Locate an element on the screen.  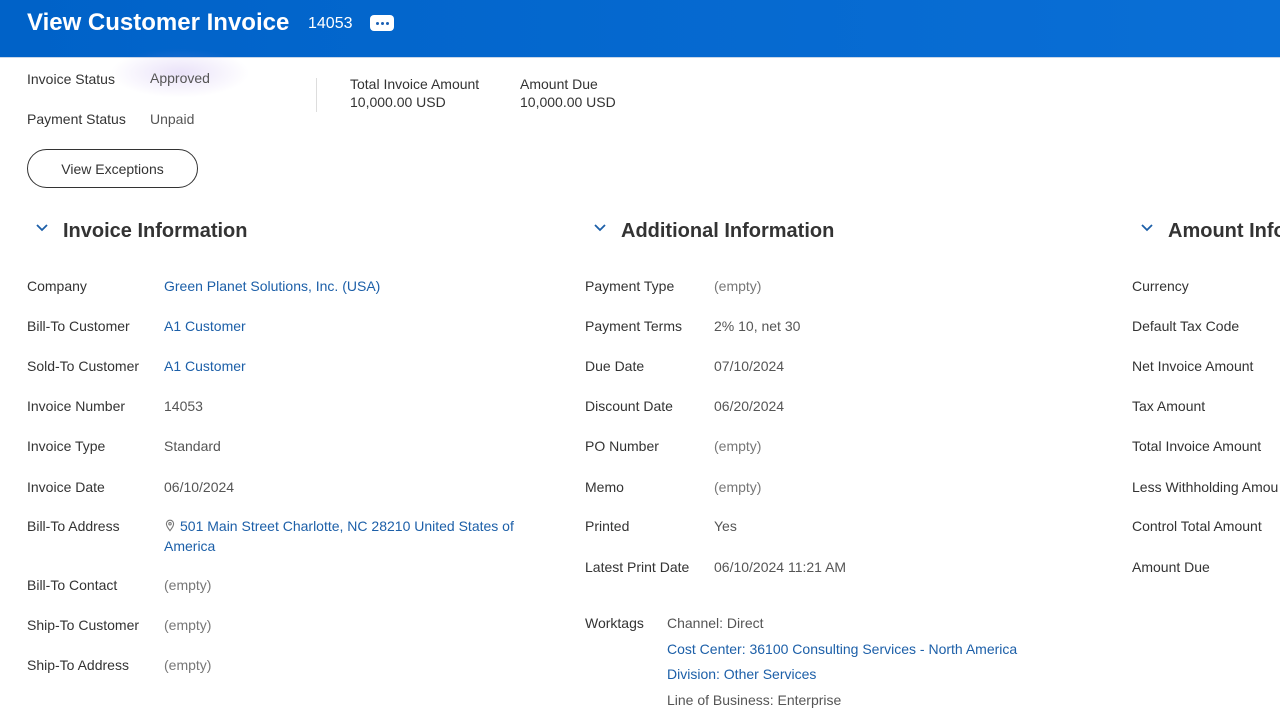
amount-information-heading: Amount Info is located at coordinates (1224, 231).